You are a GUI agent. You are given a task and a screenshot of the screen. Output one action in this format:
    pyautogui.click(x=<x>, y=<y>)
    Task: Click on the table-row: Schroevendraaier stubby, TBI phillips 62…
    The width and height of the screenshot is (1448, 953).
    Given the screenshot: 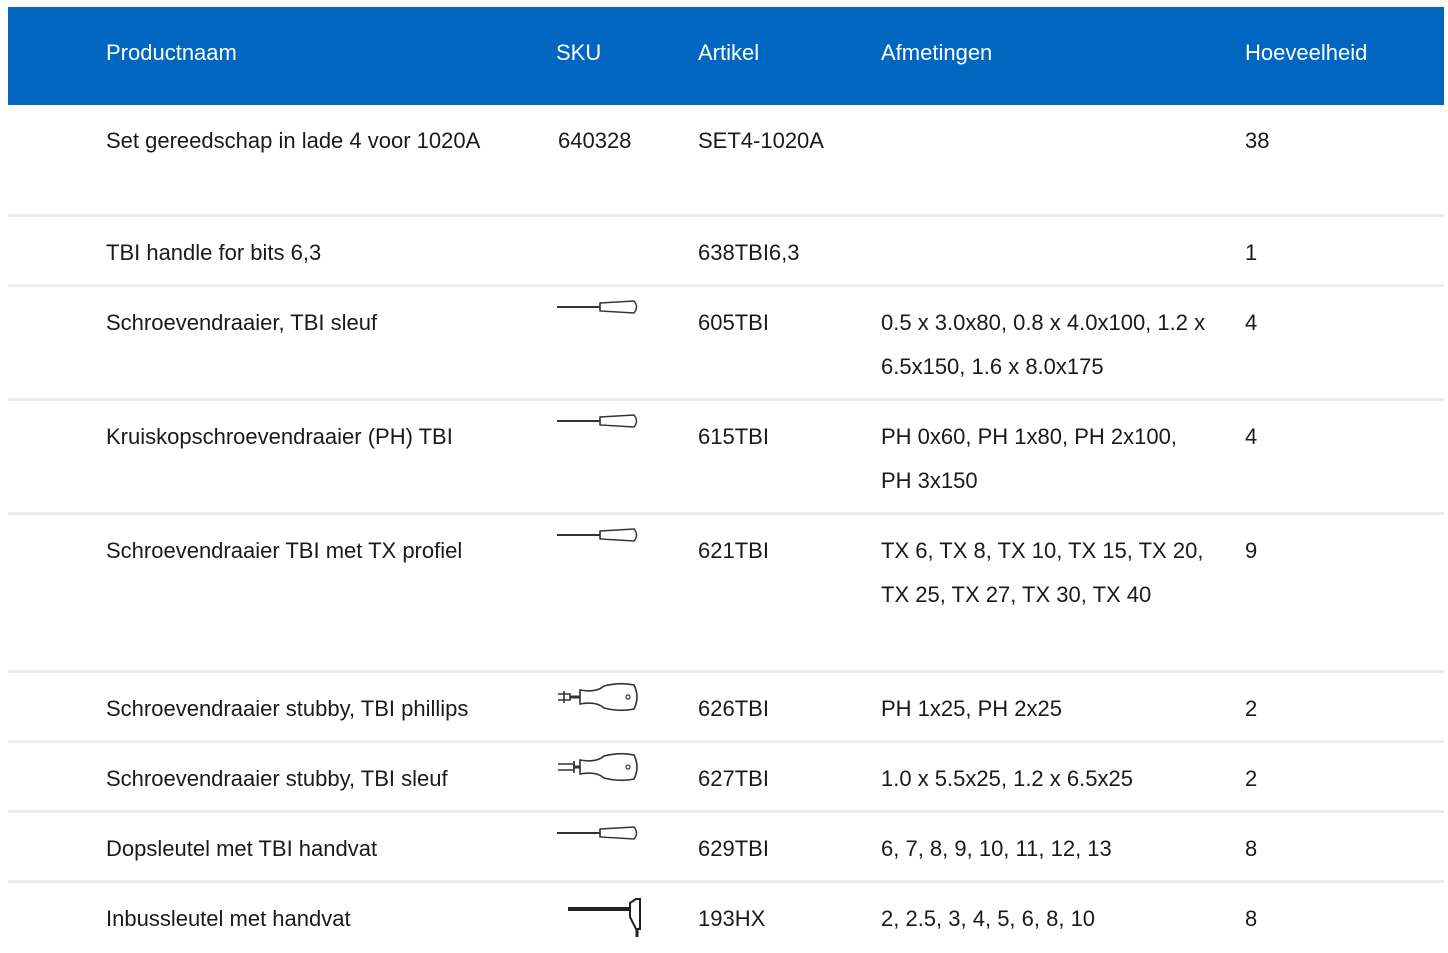 What is the action you would take?
    pyautogui.click(x=726, y=708)
    